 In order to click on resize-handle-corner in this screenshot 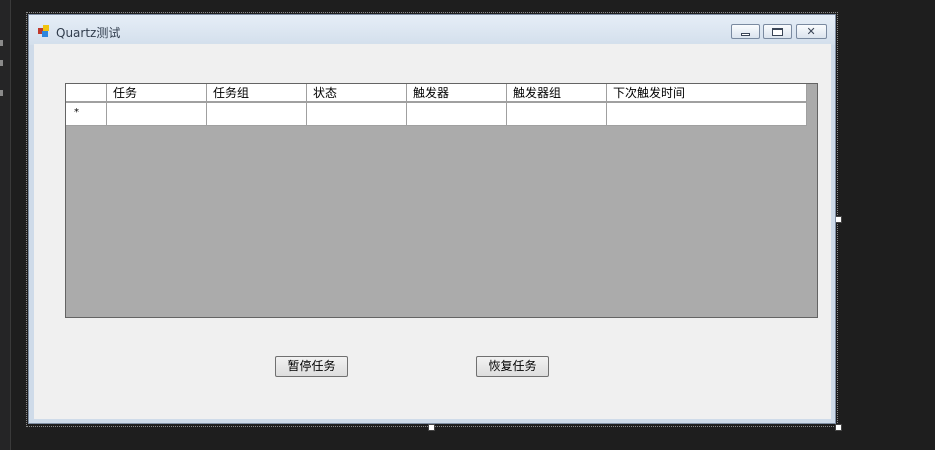, I will do `click(838, 427)`.